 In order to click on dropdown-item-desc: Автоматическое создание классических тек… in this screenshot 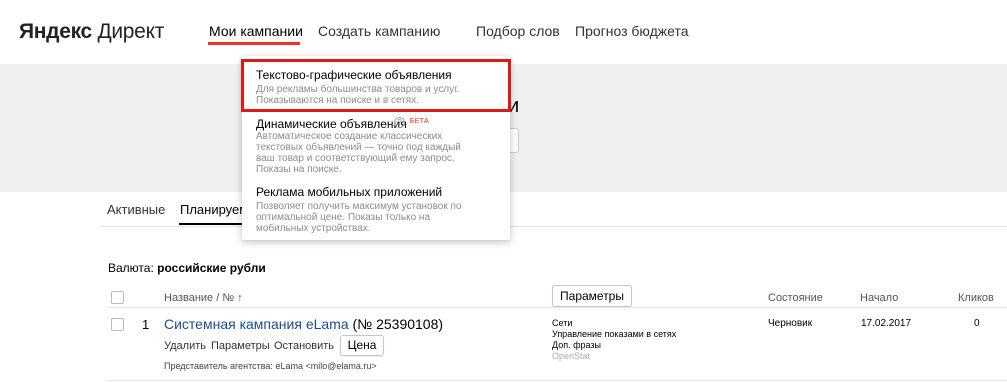, I will do `click(358, 153)`.